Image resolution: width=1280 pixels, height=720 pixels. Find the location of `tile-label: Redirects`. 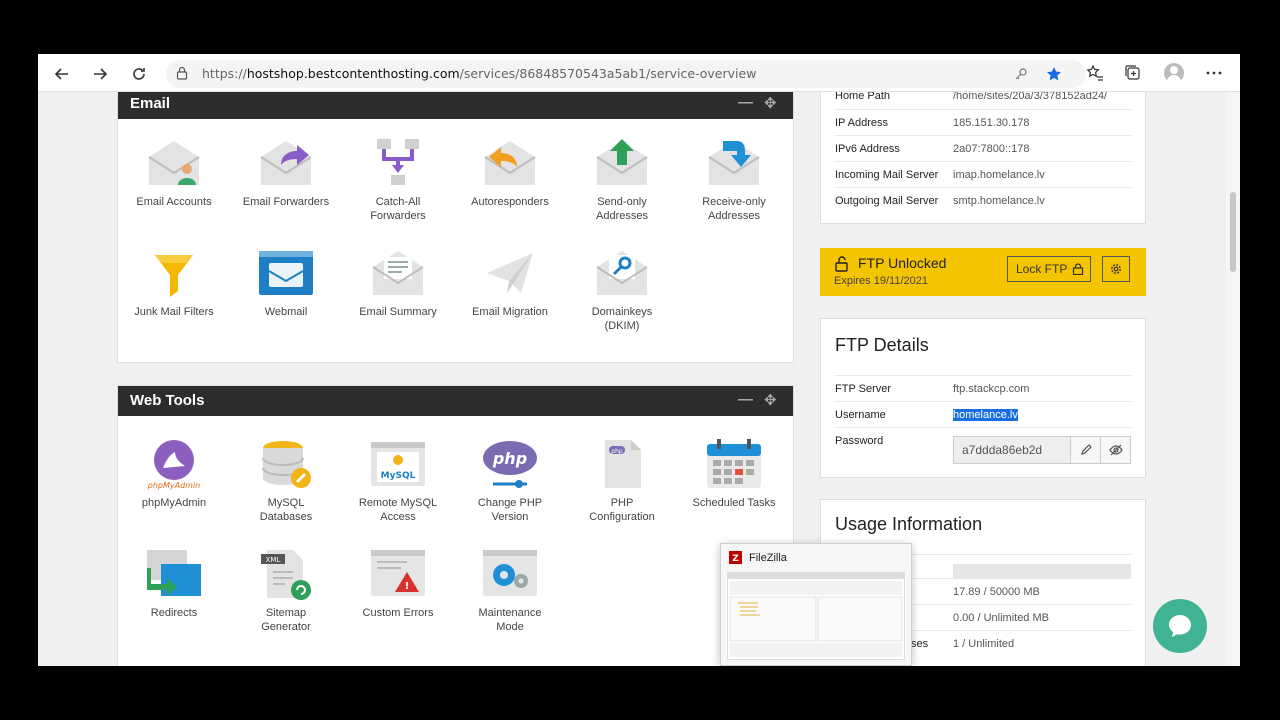

tile-label: Redirects is located at coordinates (174, 613).